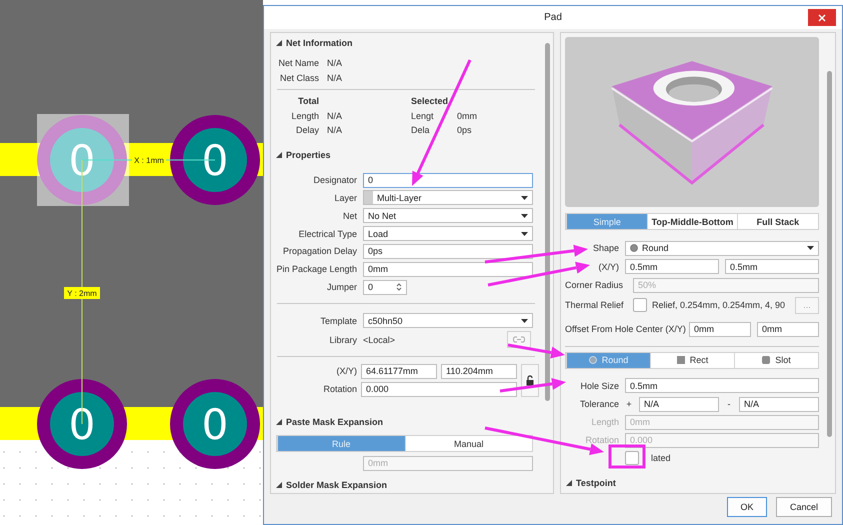 The height and width of the screenshot is (525, 843). I want to click on section-title: Net Information, so click(319, 43).